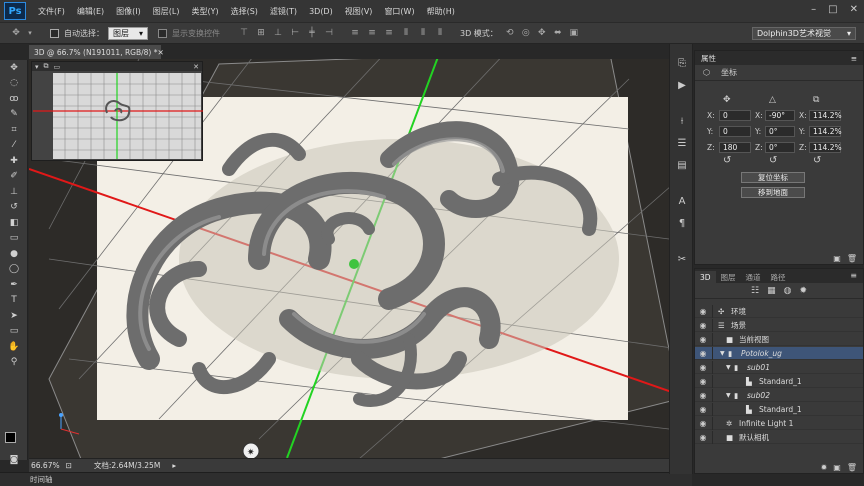 The height and width of the screenshot is (486, 864). I want to click on move-tool: ✥, so click(14, 68).